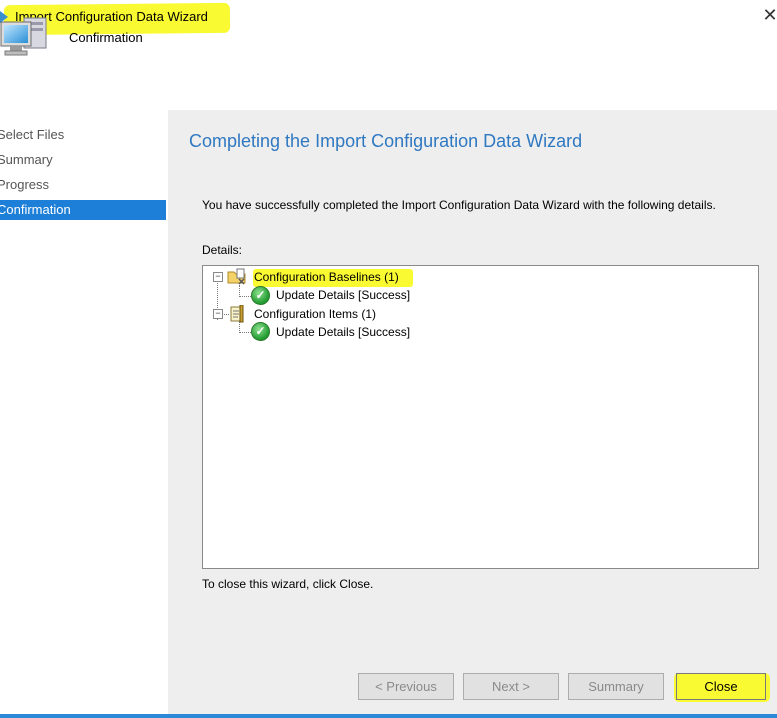 This screenshot has width=777, height=718. I want to click on page-title: Confirmation, so click(106, 37).